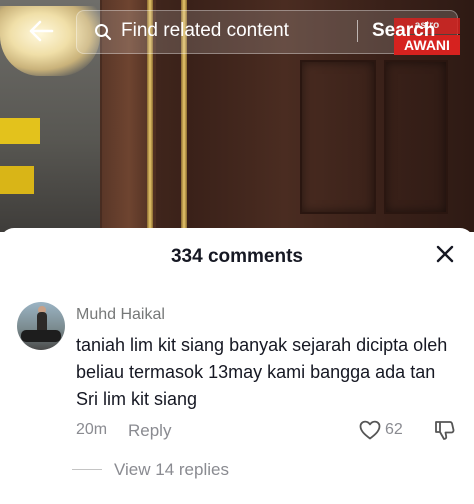  Describe the element at coordinates (445, 254) in the screenshot. I see `close-icon` at that location.